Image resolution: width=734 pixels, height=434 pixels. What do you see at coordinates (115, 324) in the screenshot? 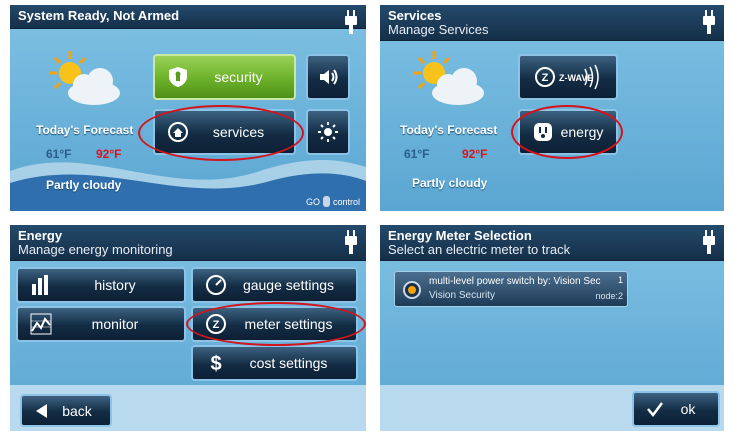
I see `monitor-label: monitor` at bounding box center [115, 324].